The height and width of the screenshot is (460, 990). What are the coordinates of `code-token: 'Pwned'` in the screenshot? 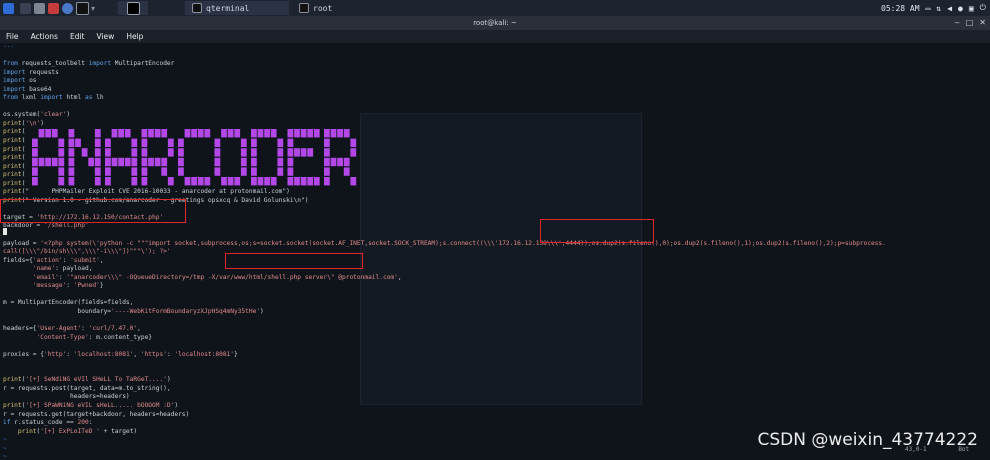 It's located at (86, 286).